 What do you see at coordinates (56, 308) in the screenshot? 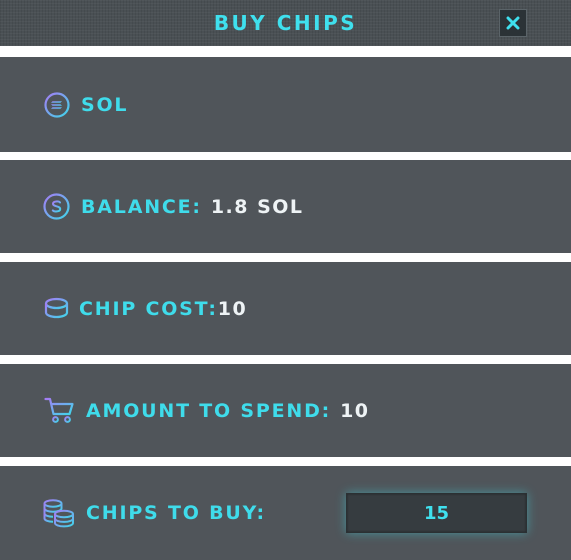
I see `chip-icon` at bounding box center [56, 308].